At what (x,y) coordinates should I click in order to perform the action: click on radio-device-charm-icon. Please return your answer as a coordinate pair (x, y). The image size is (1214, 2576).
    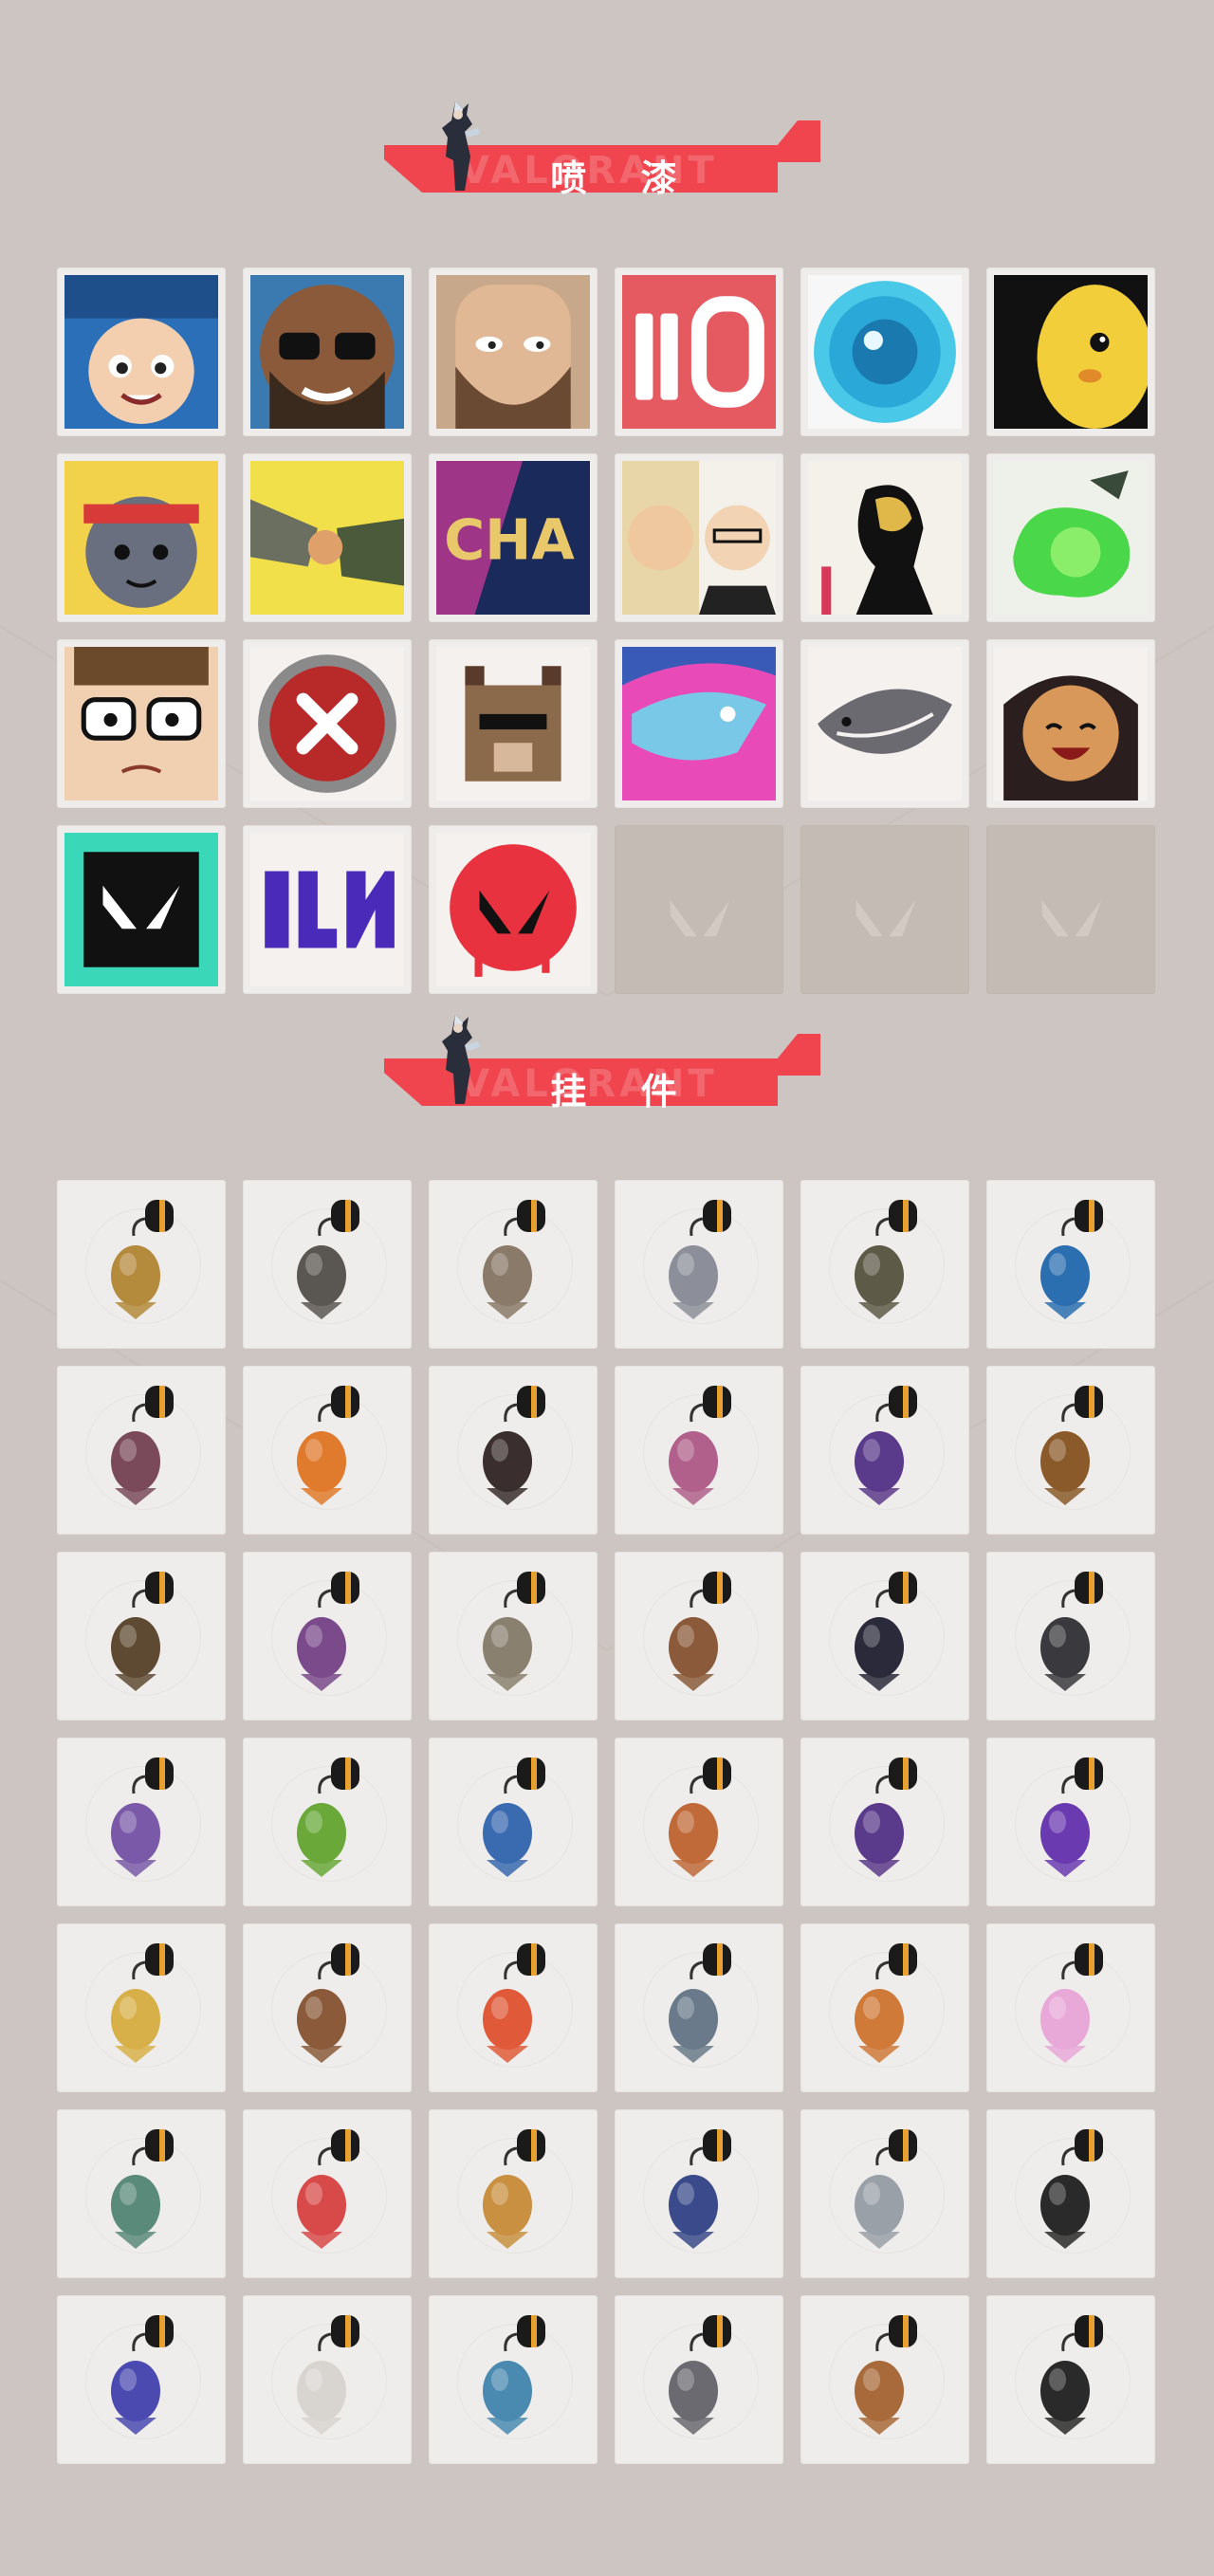
    Looking at the image, I should click on (699, 1822).